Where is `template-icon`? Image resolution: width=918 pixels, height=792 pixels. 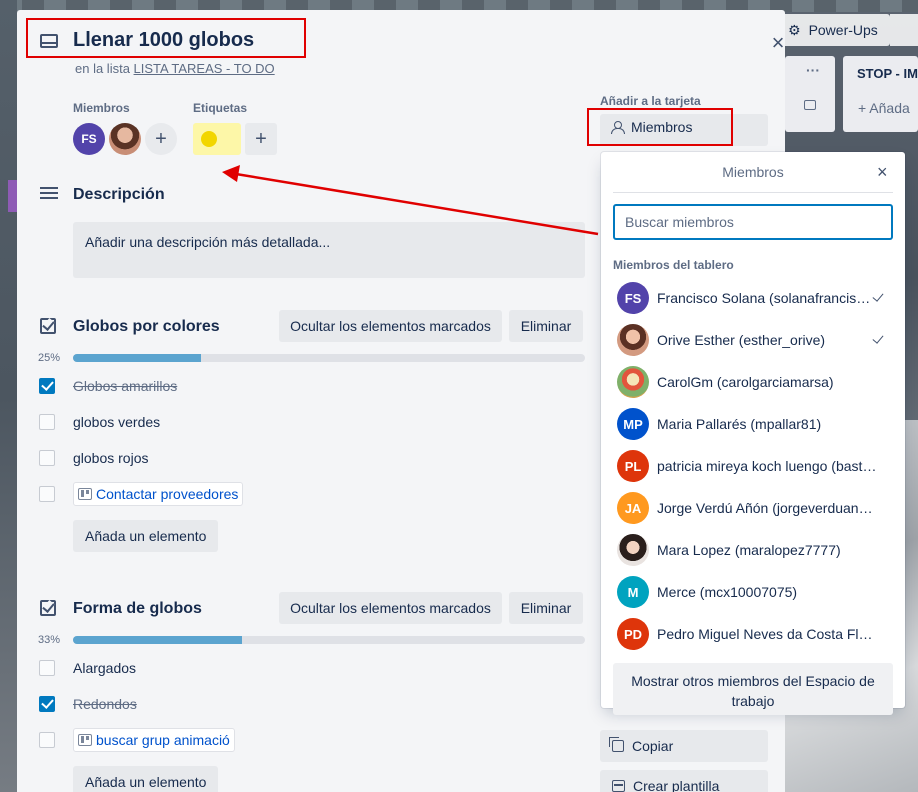
template-icon is located at coordinates (618, 786).